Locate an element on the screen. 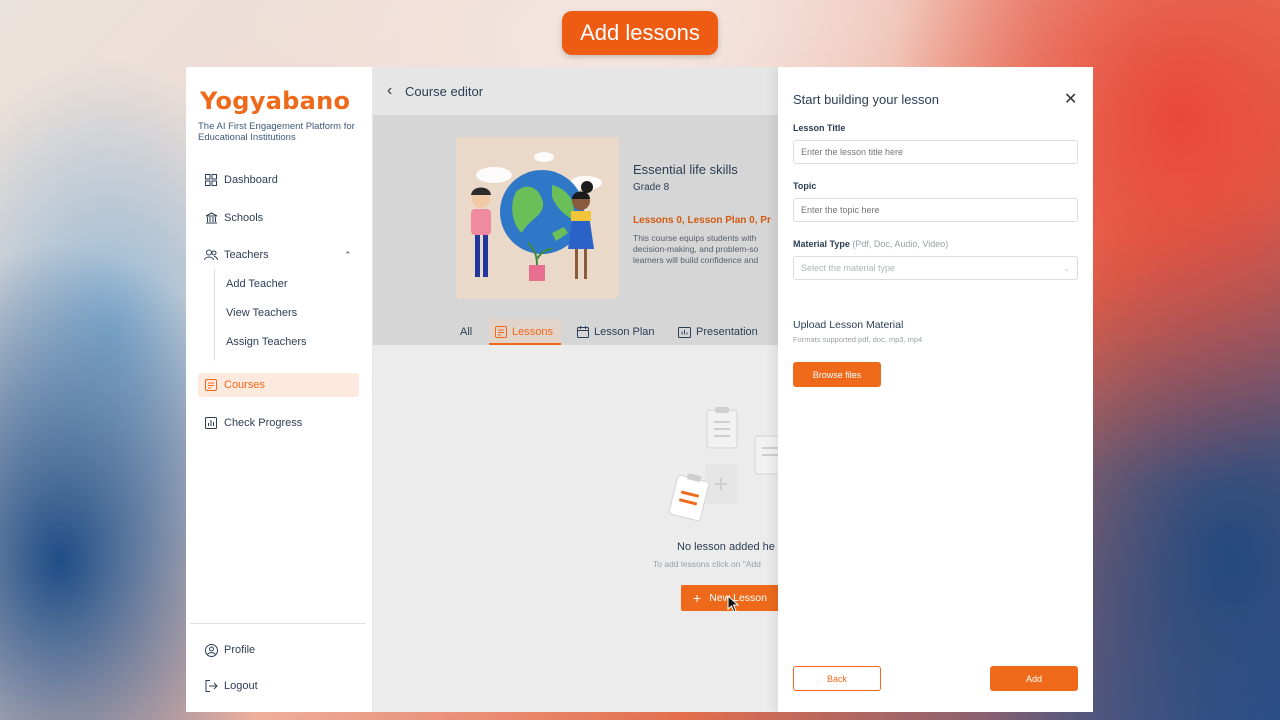 This screenshot has height=720, width=1280. tab-lesson-plan: Lesson Plan is located at coordinates (616, 332).